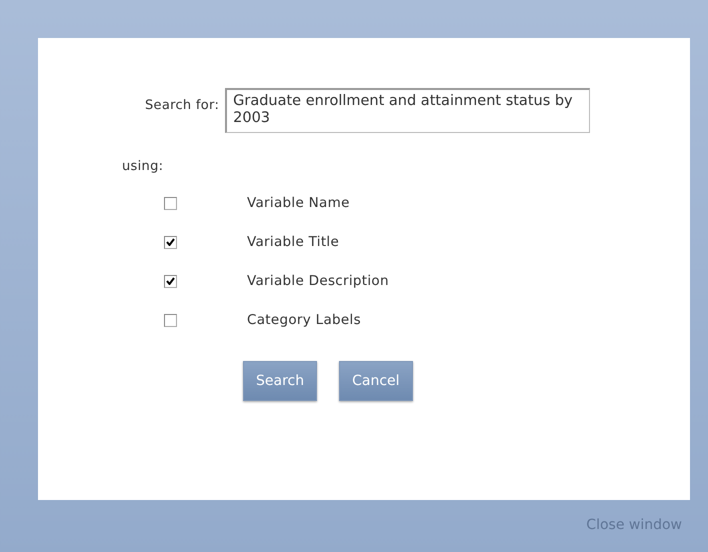 The height and width of the screenshot is (552, 708). I want to click on option-label: Variable Title, so click(293, 242).